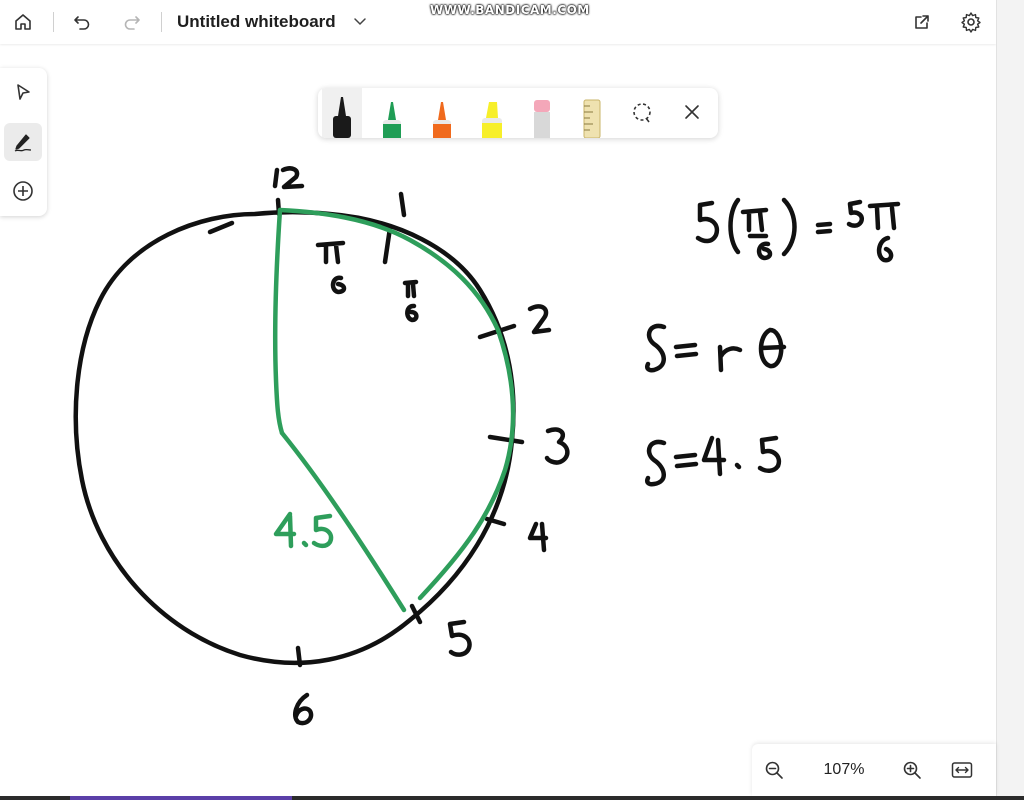  I want to click on zoom-controls: 107%, so click(874, 770).